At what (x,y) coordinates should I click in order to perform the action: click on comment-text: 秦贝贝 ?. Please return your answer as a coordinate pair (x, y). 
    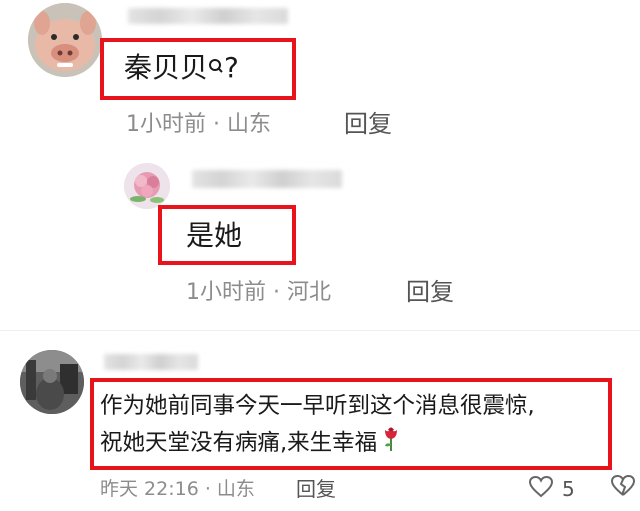
    Looking at the image, I should click on (181, 68).